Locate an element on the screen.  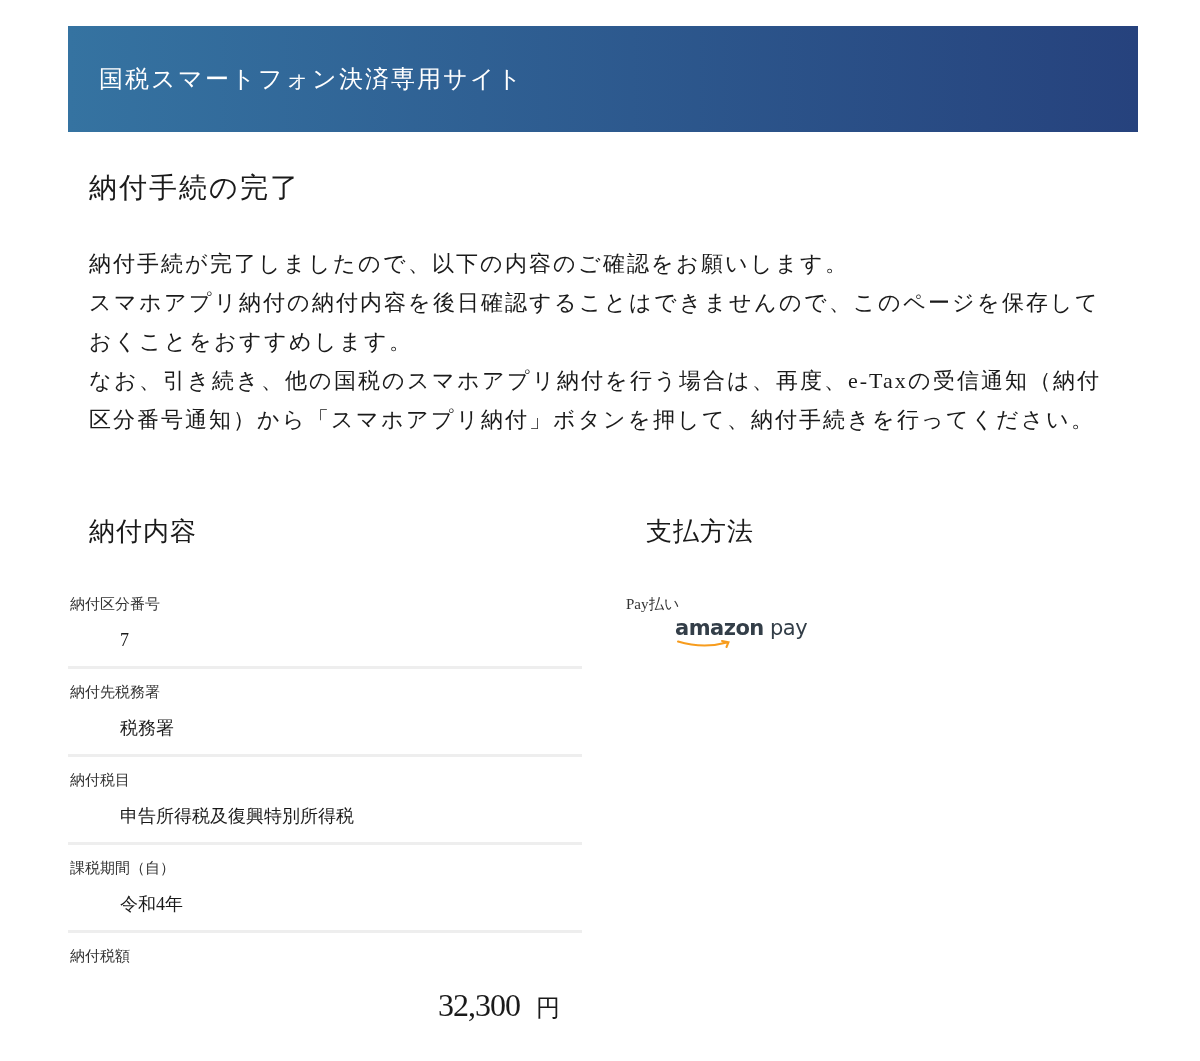
field-label: 課税期間（自） is located at coordinates (122, 868).